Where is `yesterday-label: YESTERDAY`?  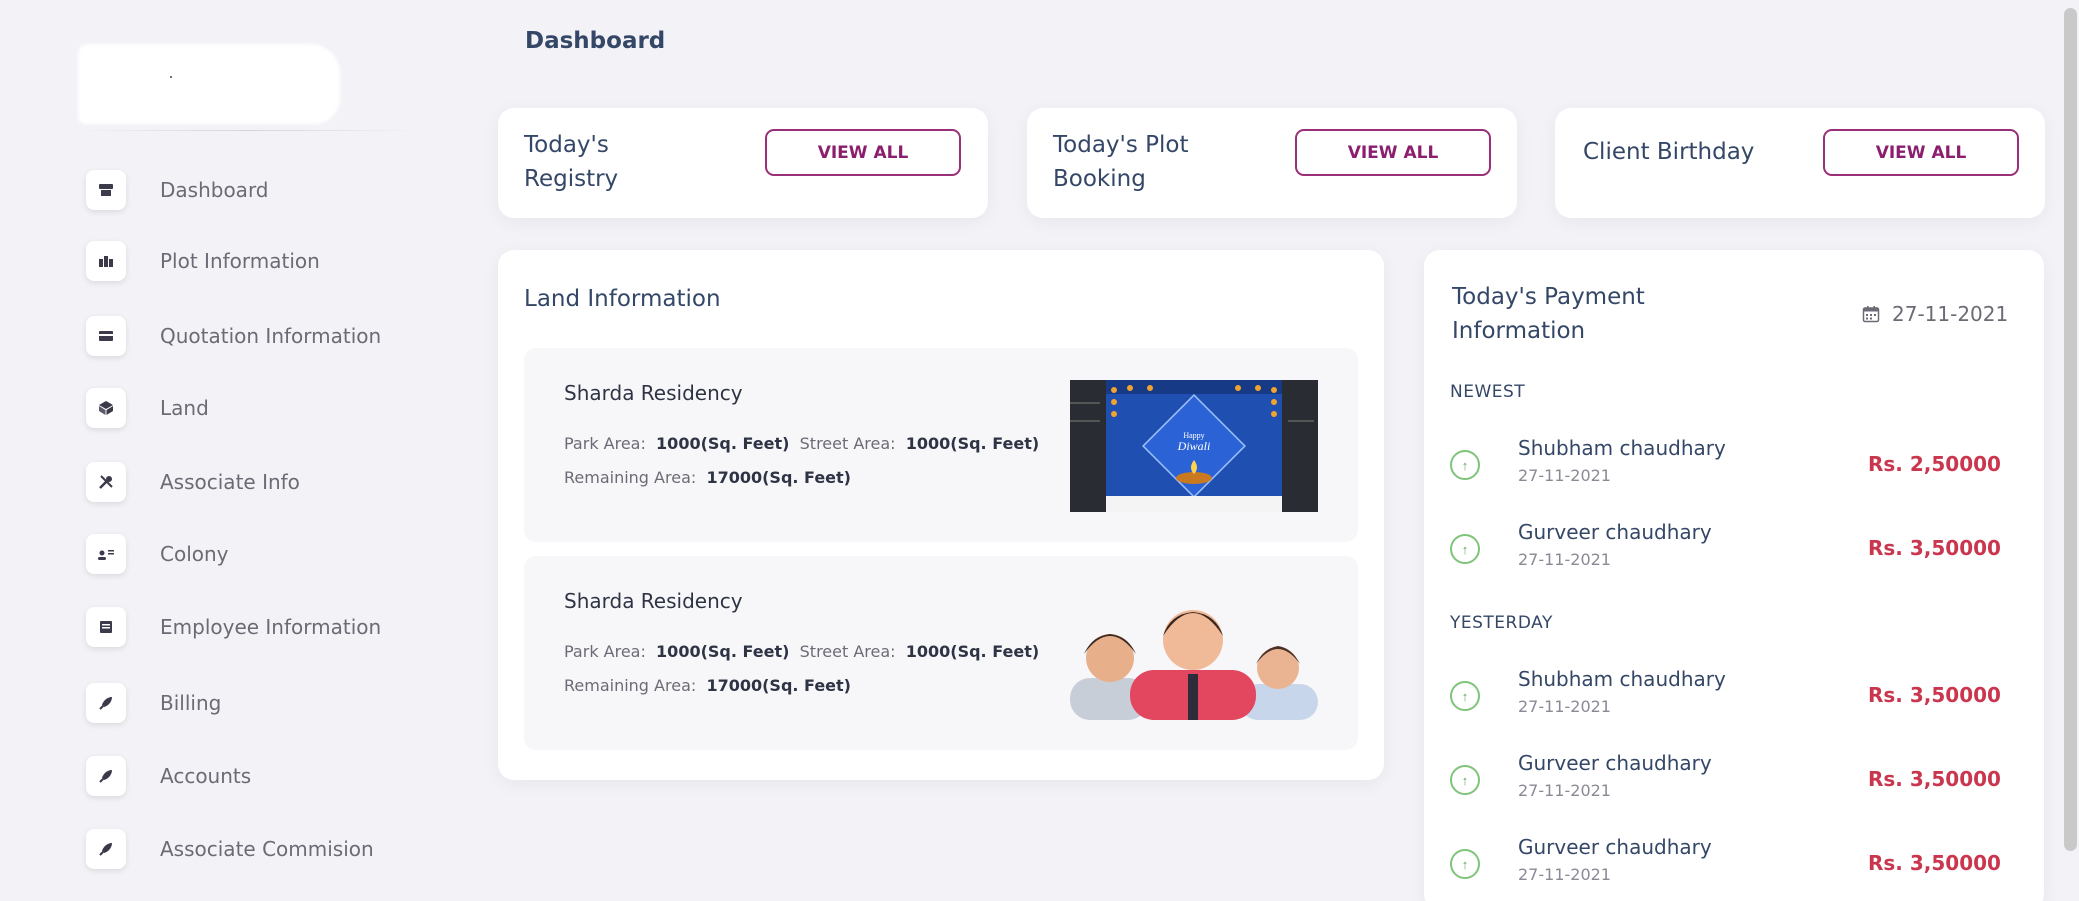
yesterday-label: YESTERDAY is located at coordinates (1501, 623).